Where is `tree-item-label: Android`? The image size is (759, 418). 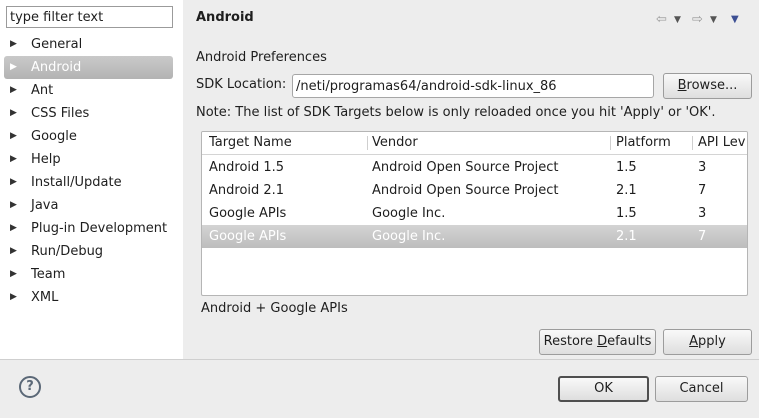
tree-item-label: Android is located at coordinates (56, 67).